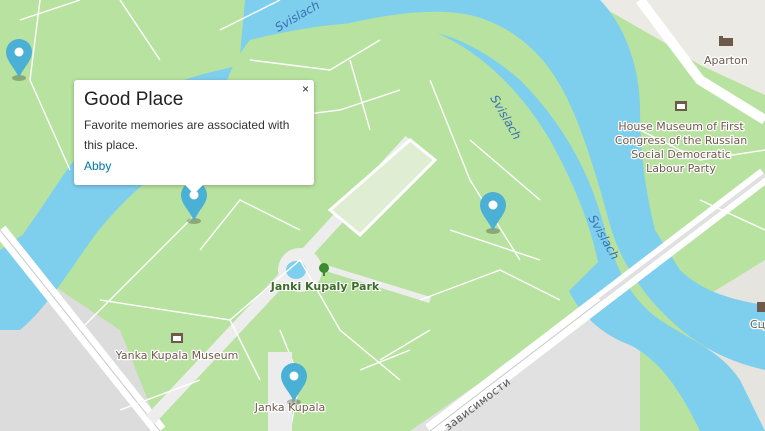  Describe the element at coordinates (681, 168) in the screenshot. I see `house-museum-label-line4: Labour Party` at that location.